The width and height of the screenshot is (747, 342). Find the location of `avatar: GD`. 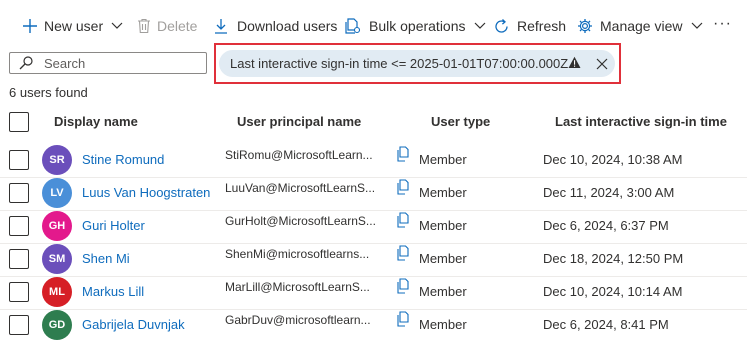

avatar: GD is located at coordinates (57, 325).